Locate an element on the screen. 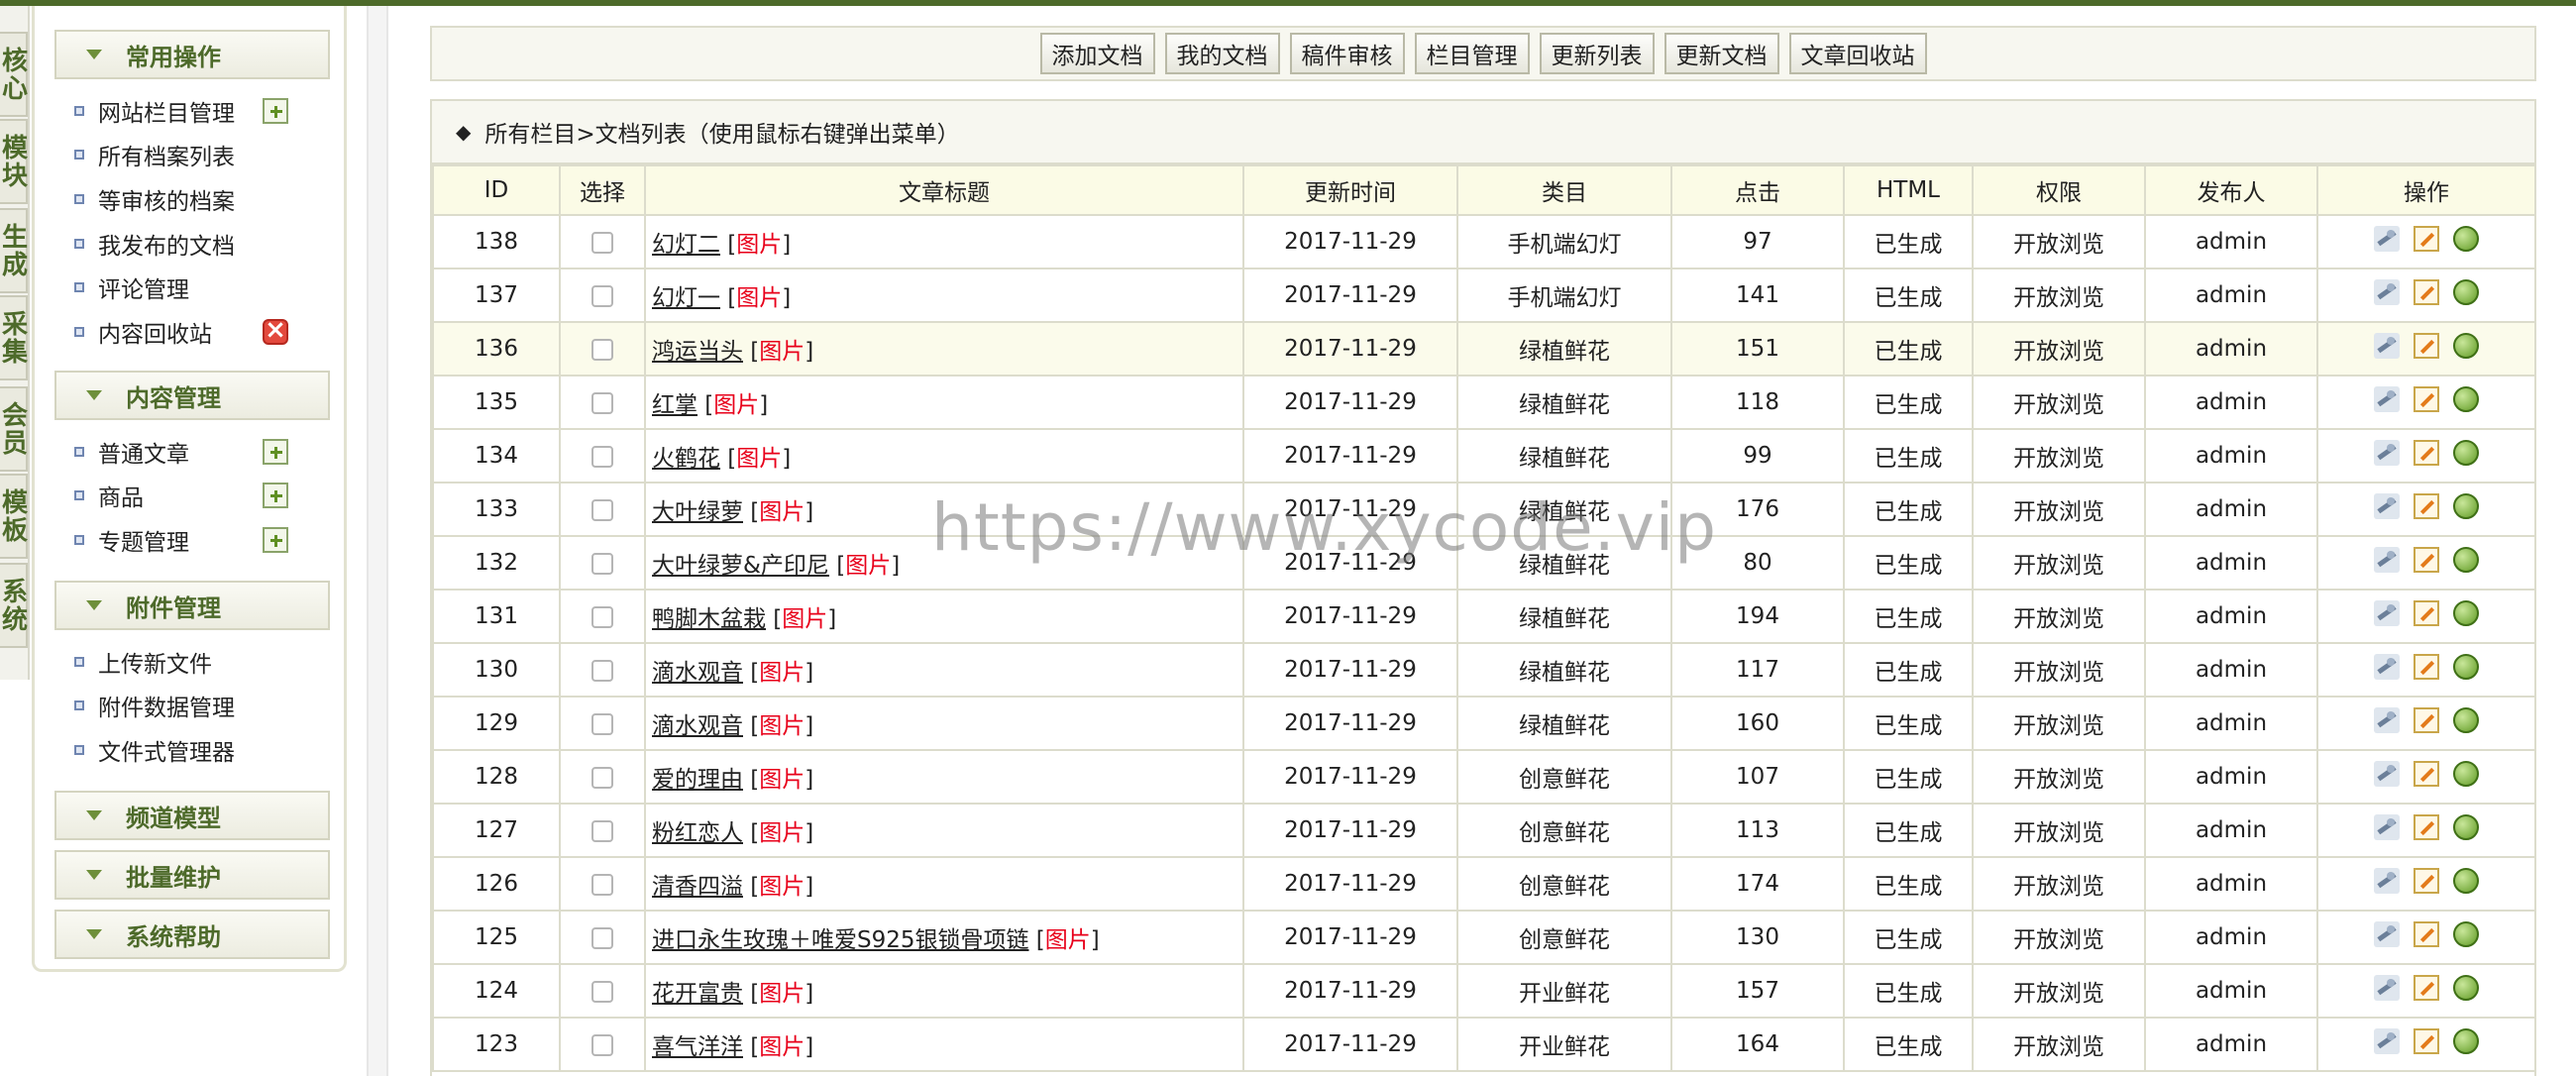 Image resolution: width=2576 pixels, height=1076 pixels. sidebar-item: 上传新文件 is located at coordinates (143, 662).